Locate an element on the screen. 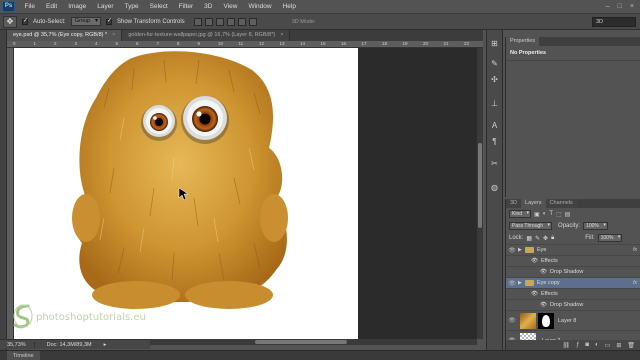  vertical-scrollbar is located at coordinates (480, 193).